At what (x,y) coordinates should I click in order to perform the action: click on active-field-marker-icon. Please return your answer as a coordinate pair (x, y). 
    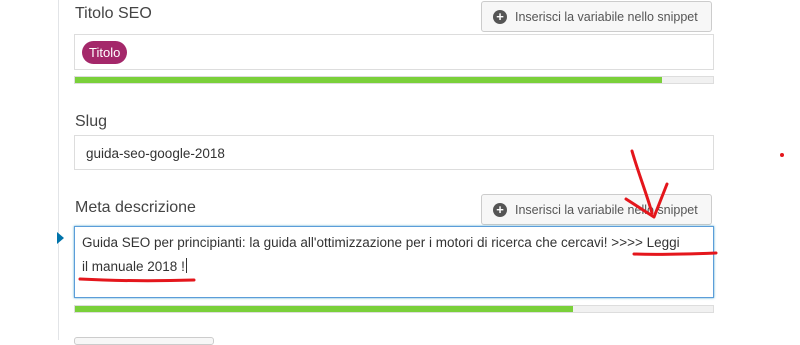
    Looking at the image, I should click on (60, 238).